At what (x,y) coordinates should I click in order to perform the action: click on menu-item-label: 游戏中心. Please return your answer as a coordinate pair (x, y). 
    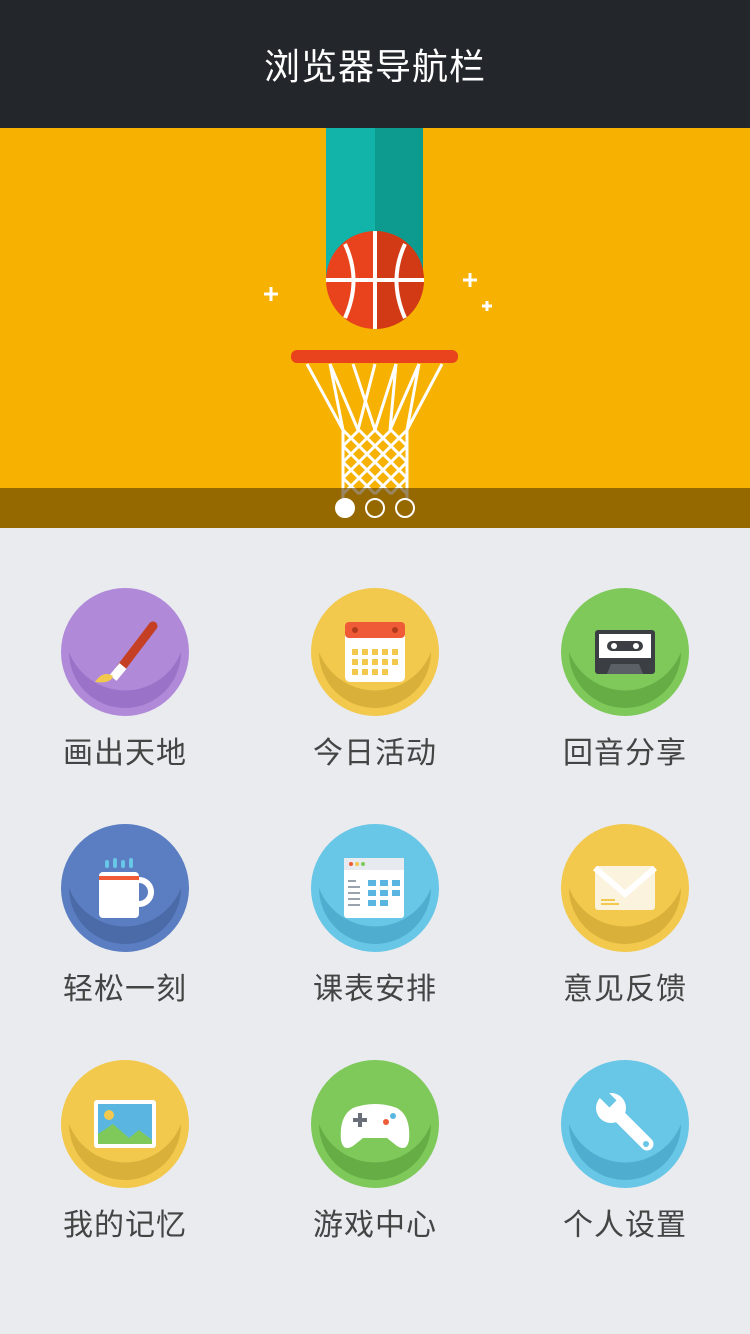
    Looking at the image, I should click on (375, 1225).